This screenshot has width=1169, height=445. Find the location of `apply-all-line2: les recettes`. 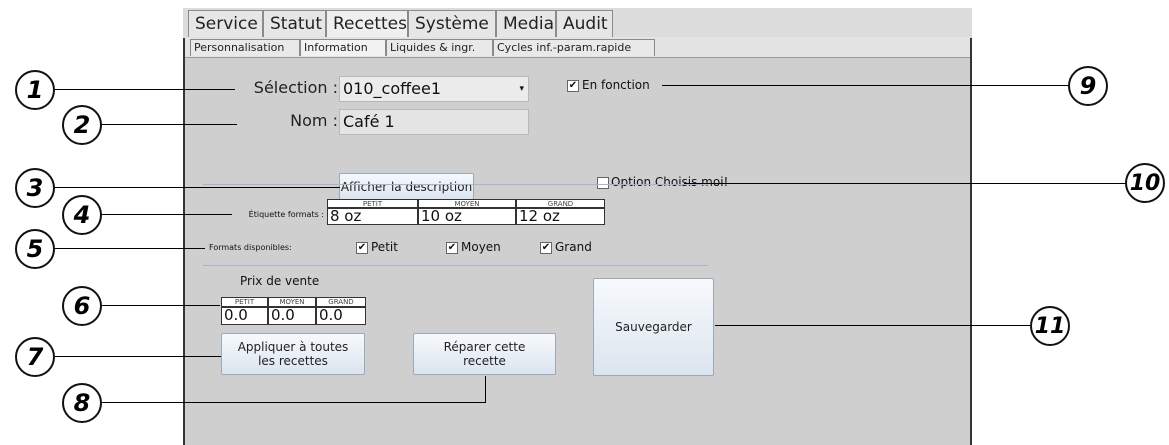

apply-all-line2: les recettes is located at coordinates (293, 361).